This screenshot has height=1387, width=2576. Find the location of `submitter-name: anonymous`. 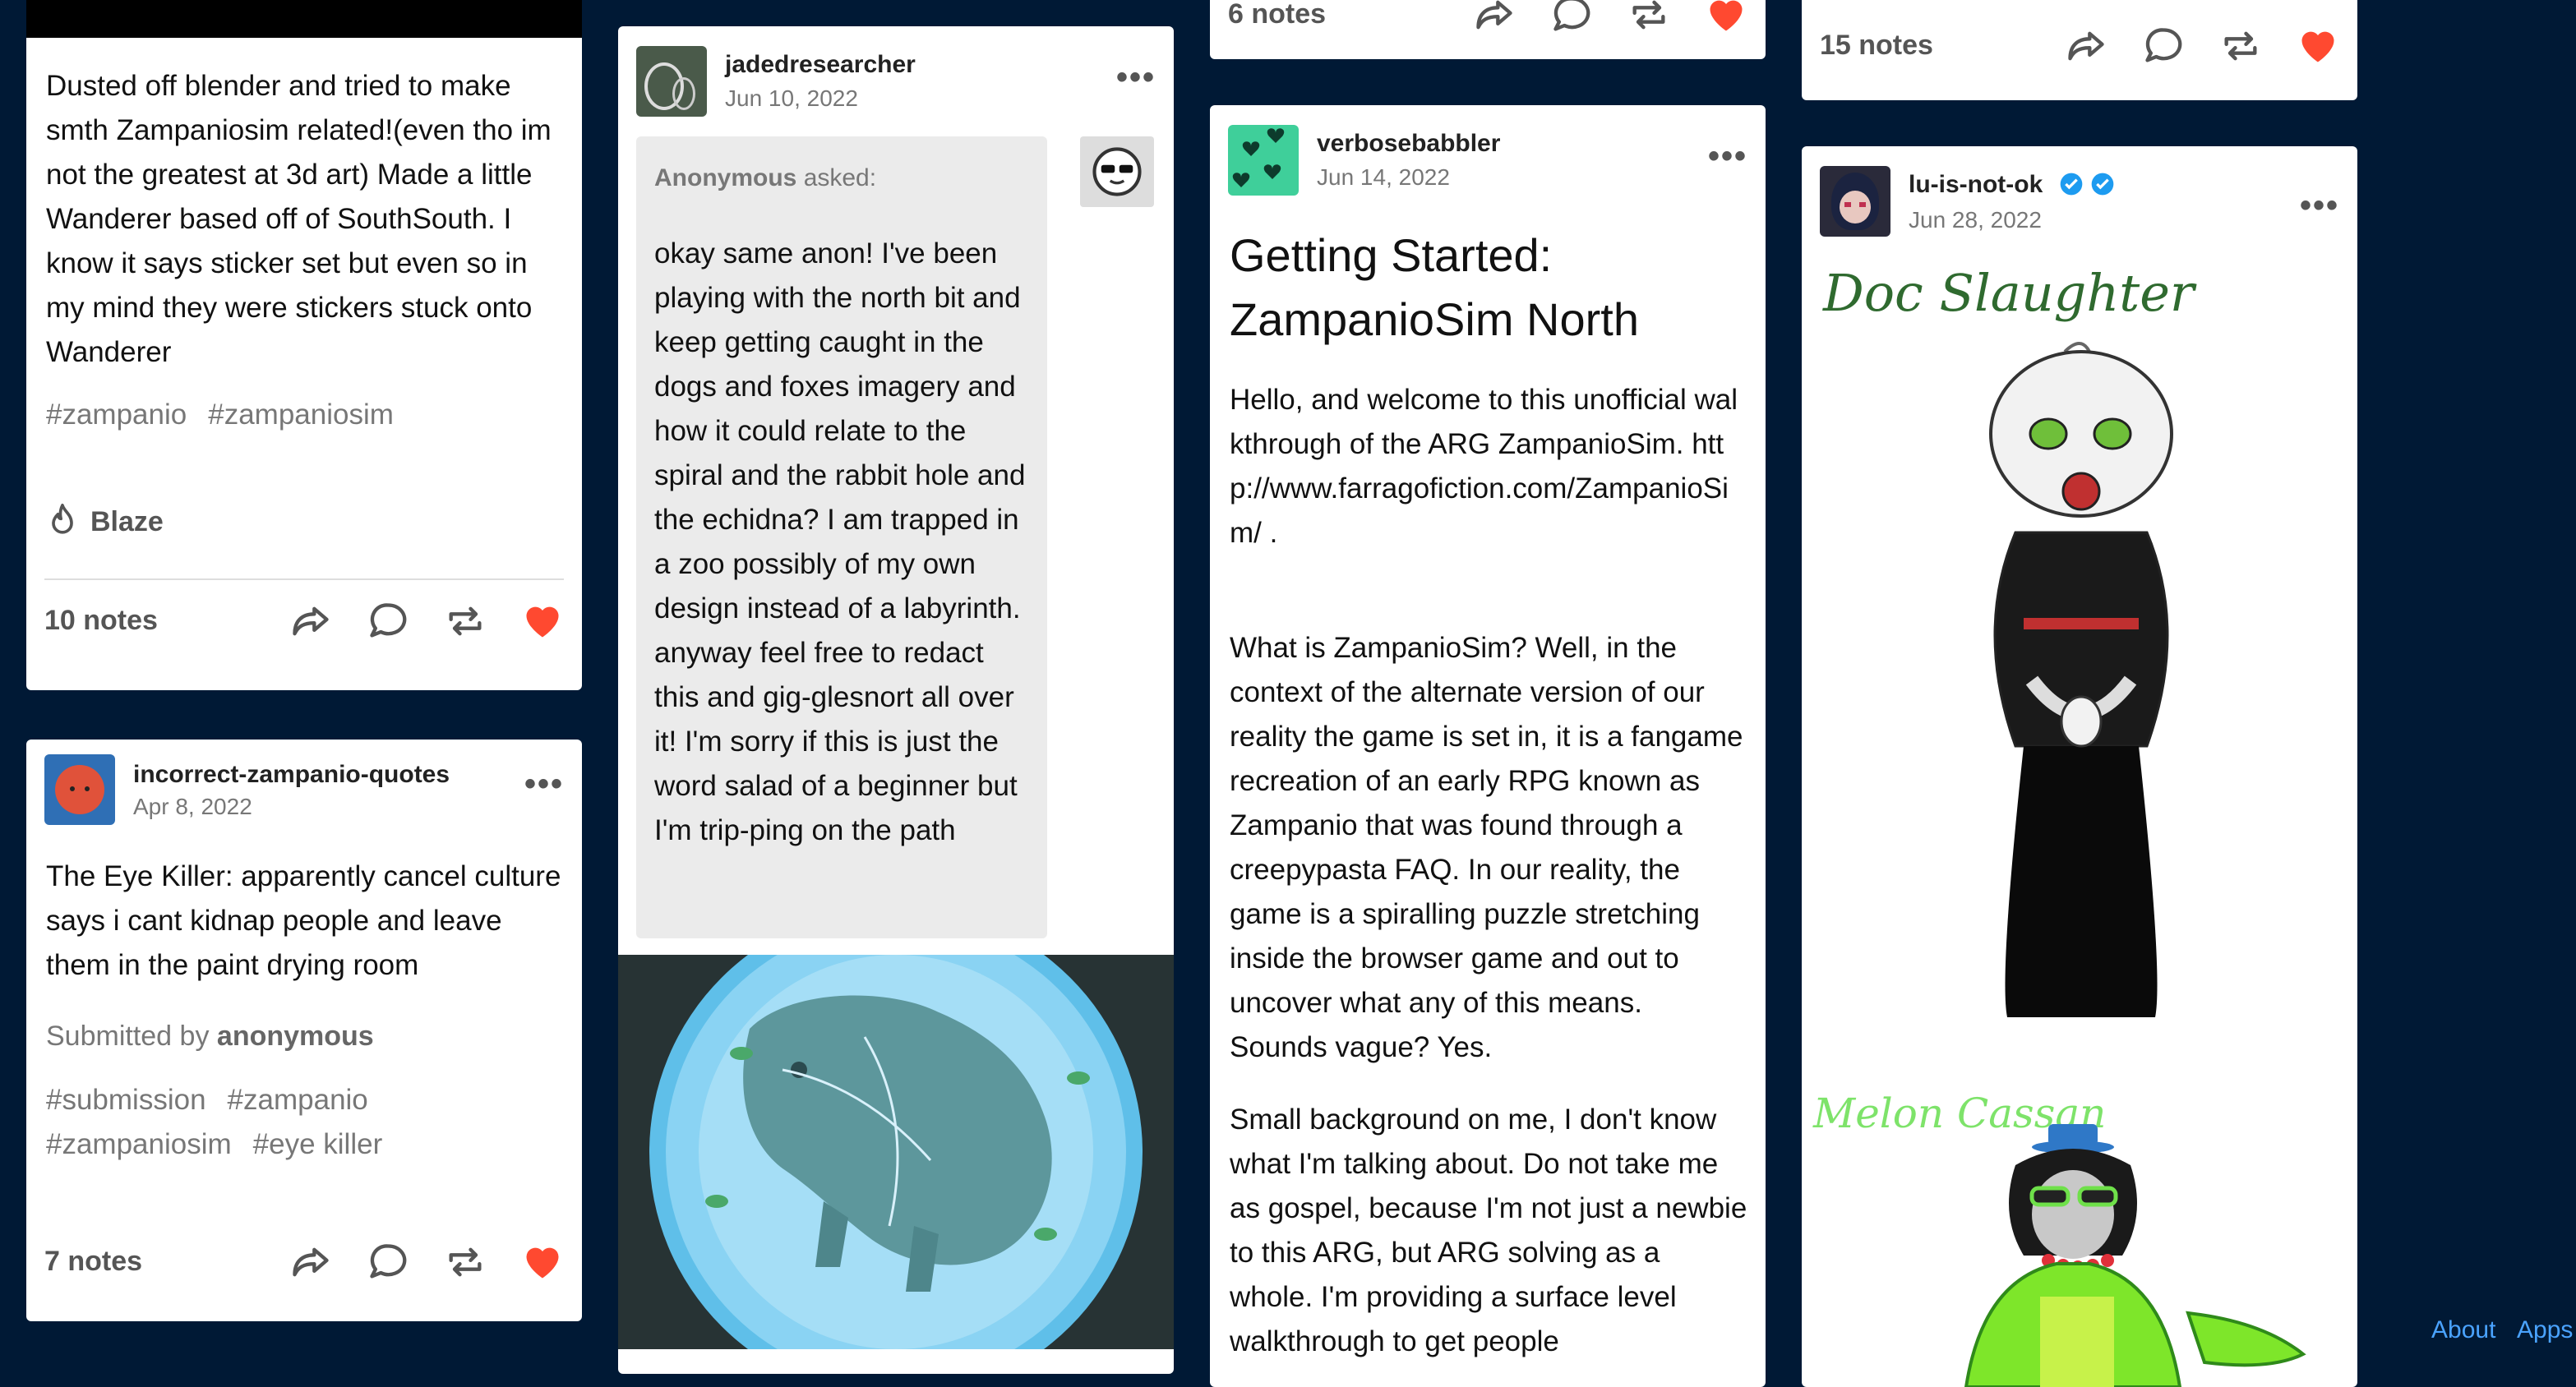

submitter-name: anonymous is located at coordinates (295, 1036).